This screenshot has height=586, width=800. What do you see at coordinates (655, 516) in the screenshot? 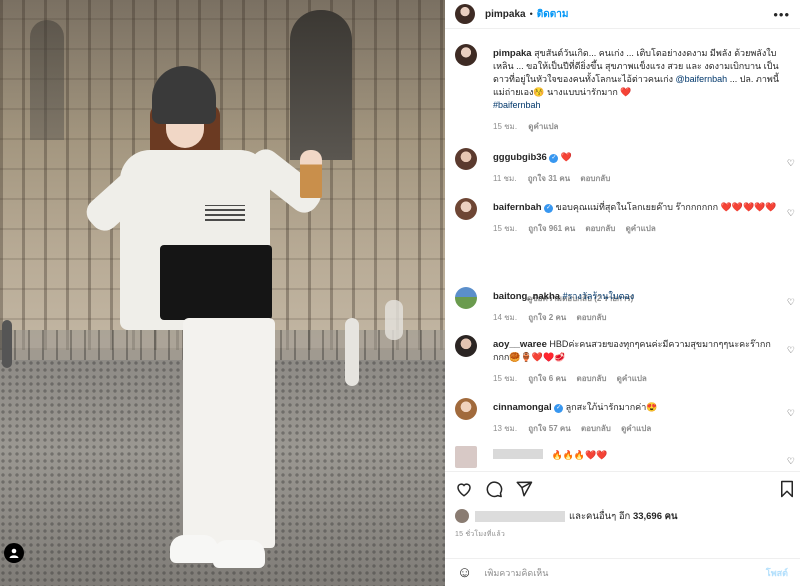
I see `likes-count: 33,696 คน` at bounding box center [655, 516].